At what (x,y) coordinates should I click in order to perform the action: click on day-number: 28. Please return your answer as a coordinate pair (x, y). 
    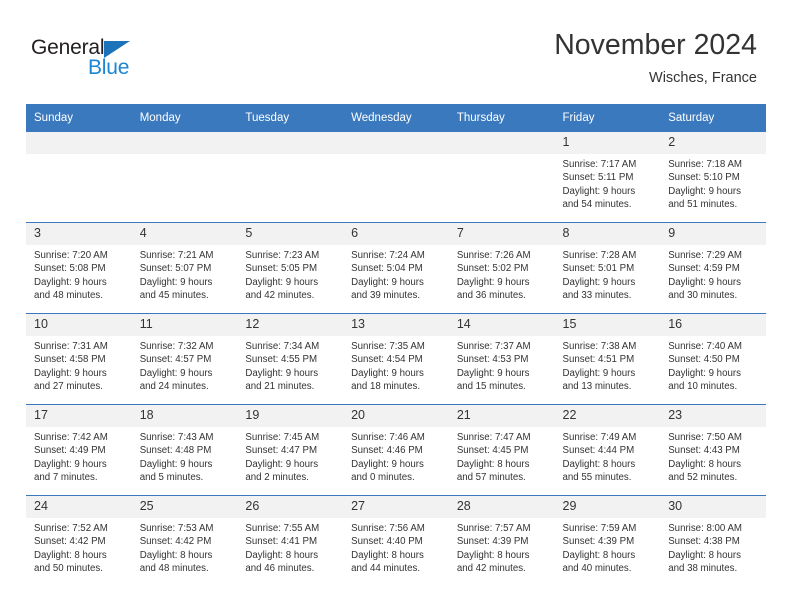
    Looking at the image, I should click on (501, 507).